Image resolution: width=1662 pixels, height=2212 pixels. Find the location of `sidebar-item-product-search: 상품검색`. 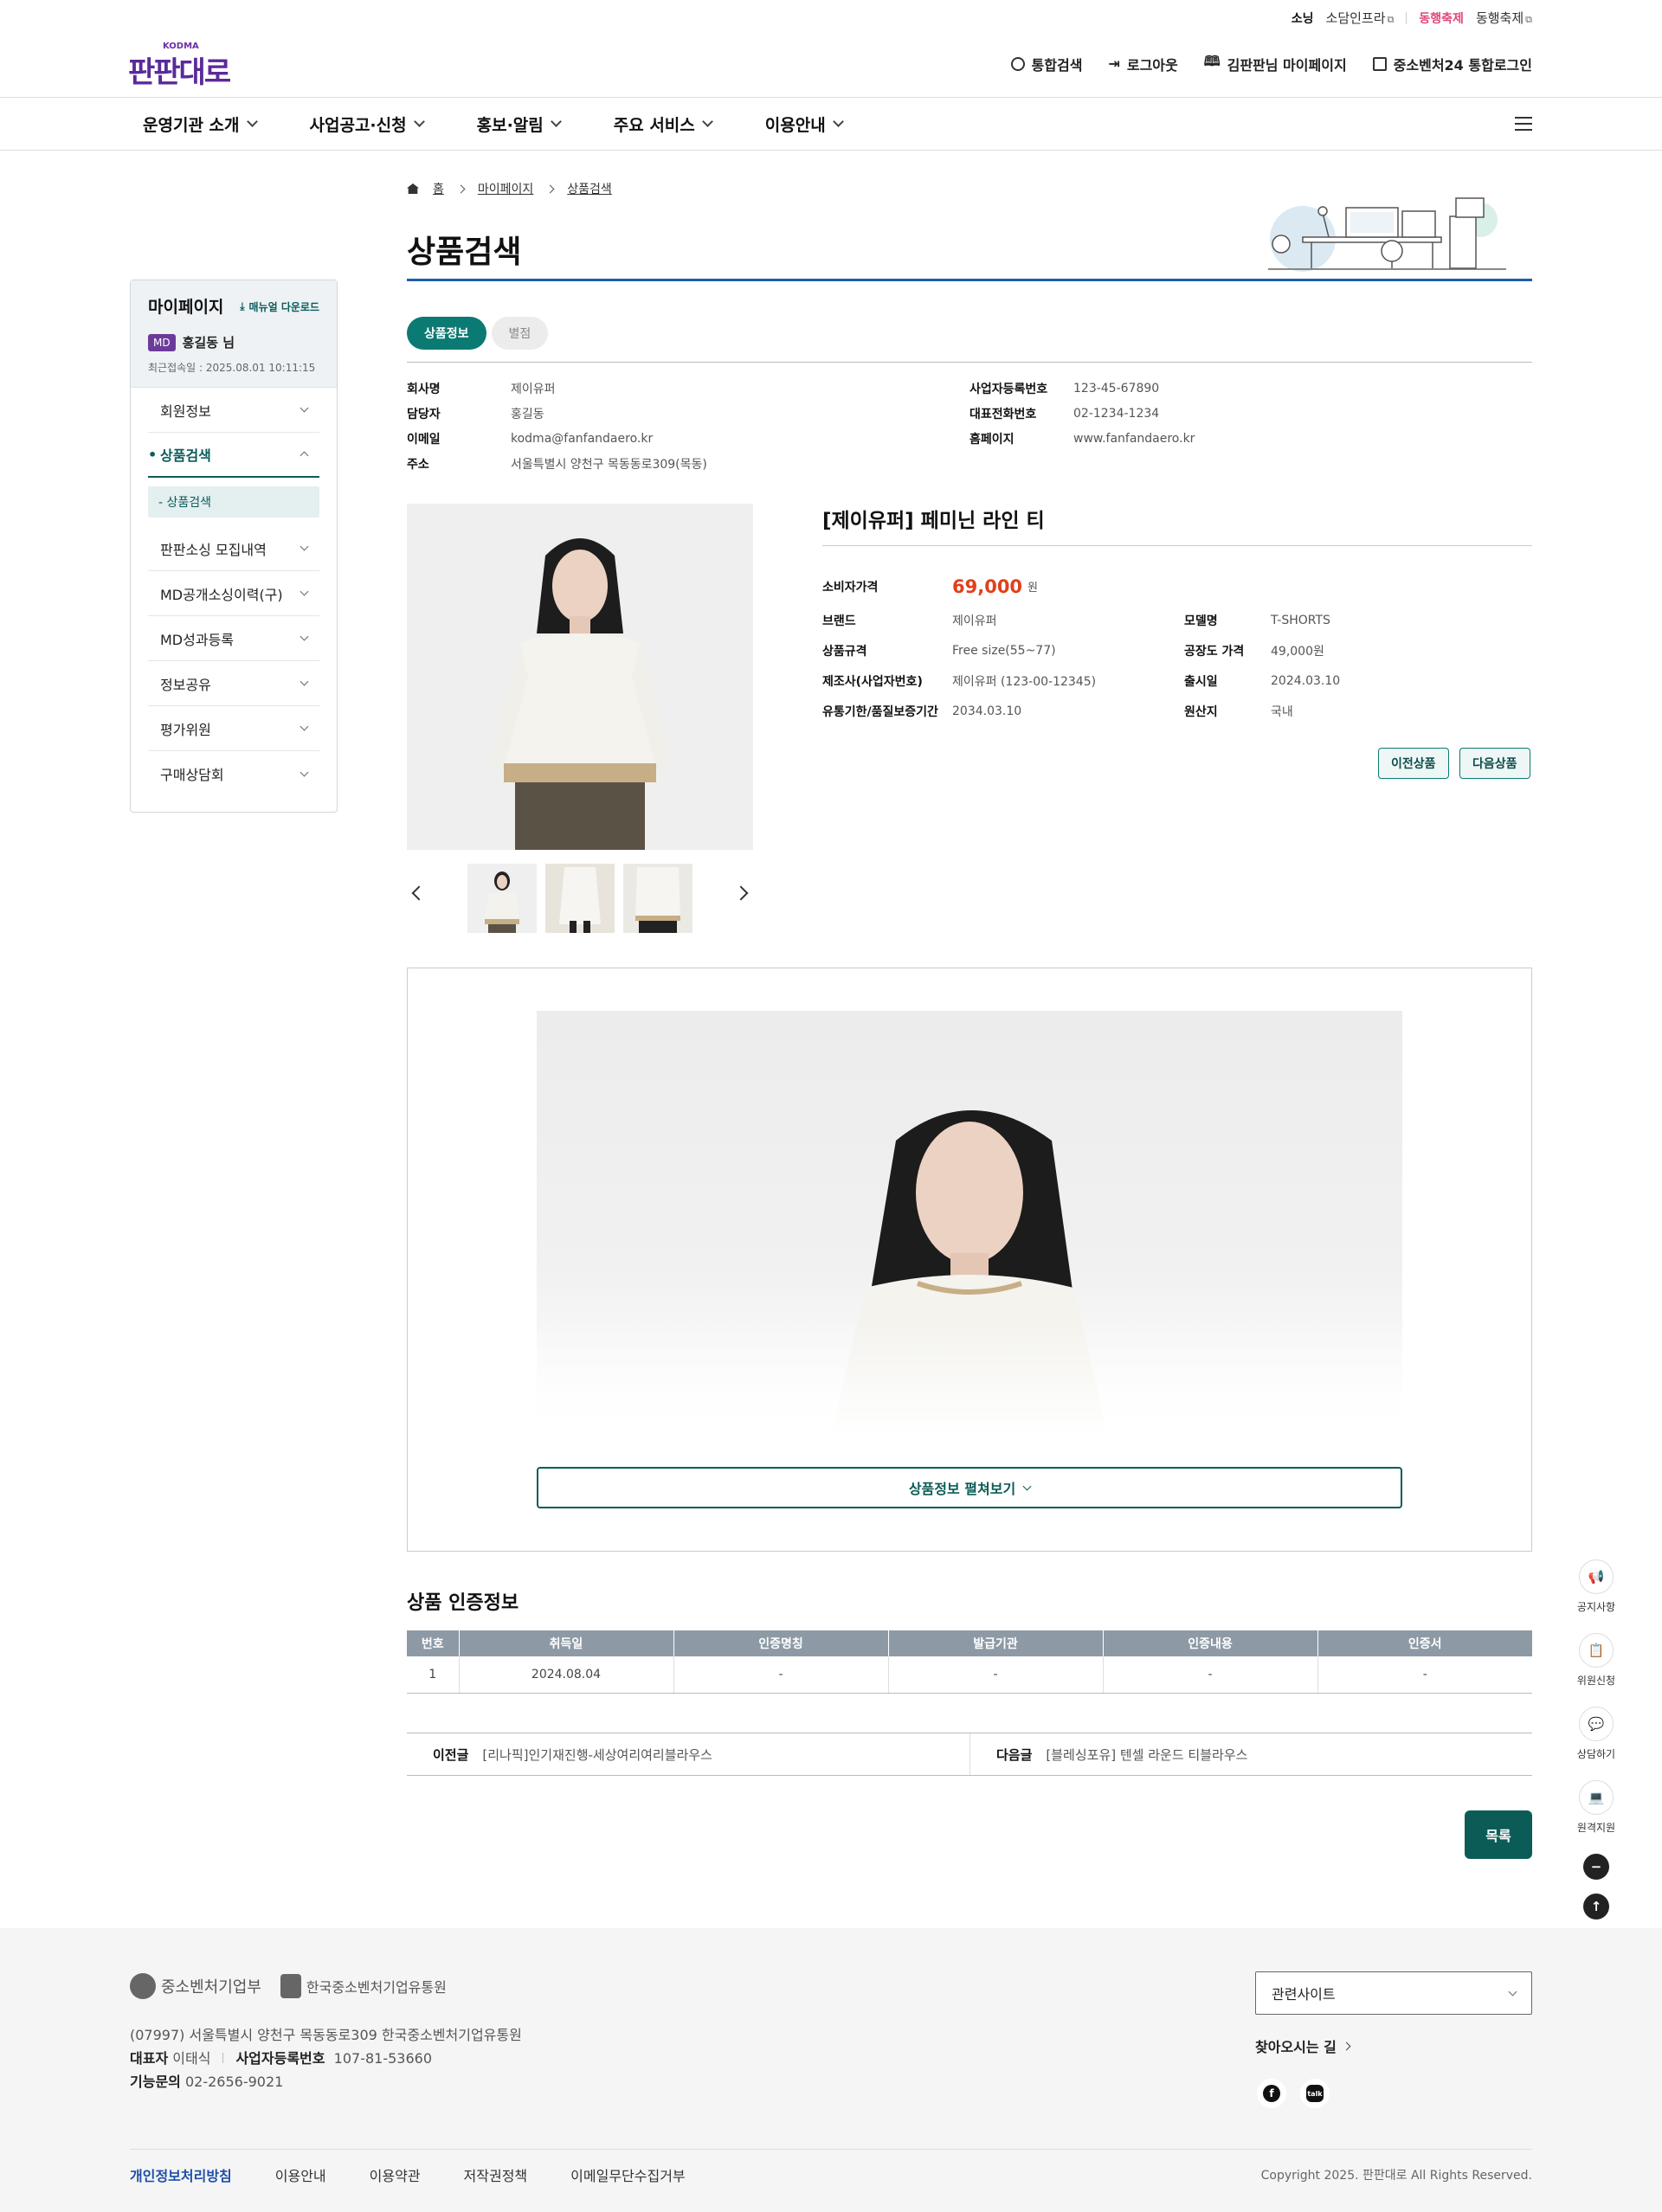

sidebar-item-product-search: 상품검색 is located at coordinates (234, 455).